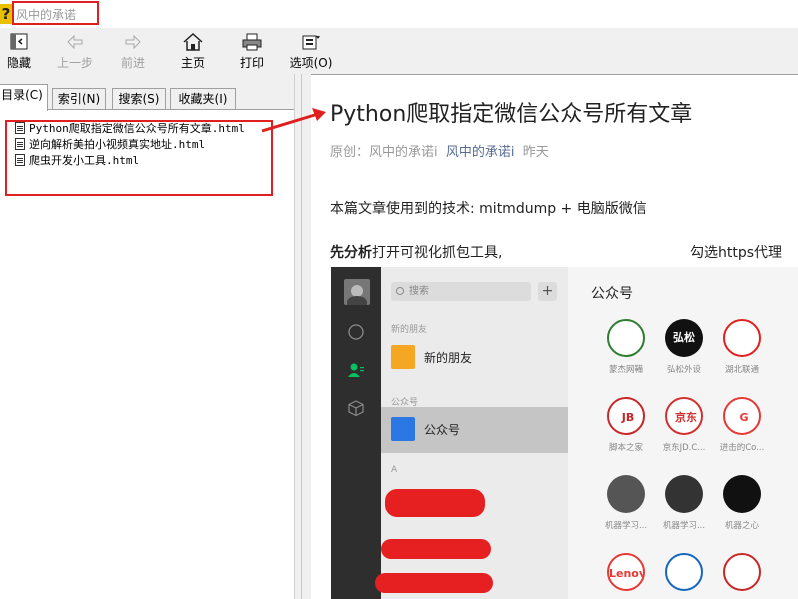 Image resolution: width=798 pixels, height=599 pixels. Describe the element at coordinates (133, 51) in the screenshot. I see `forward-button: 前进` at that location.